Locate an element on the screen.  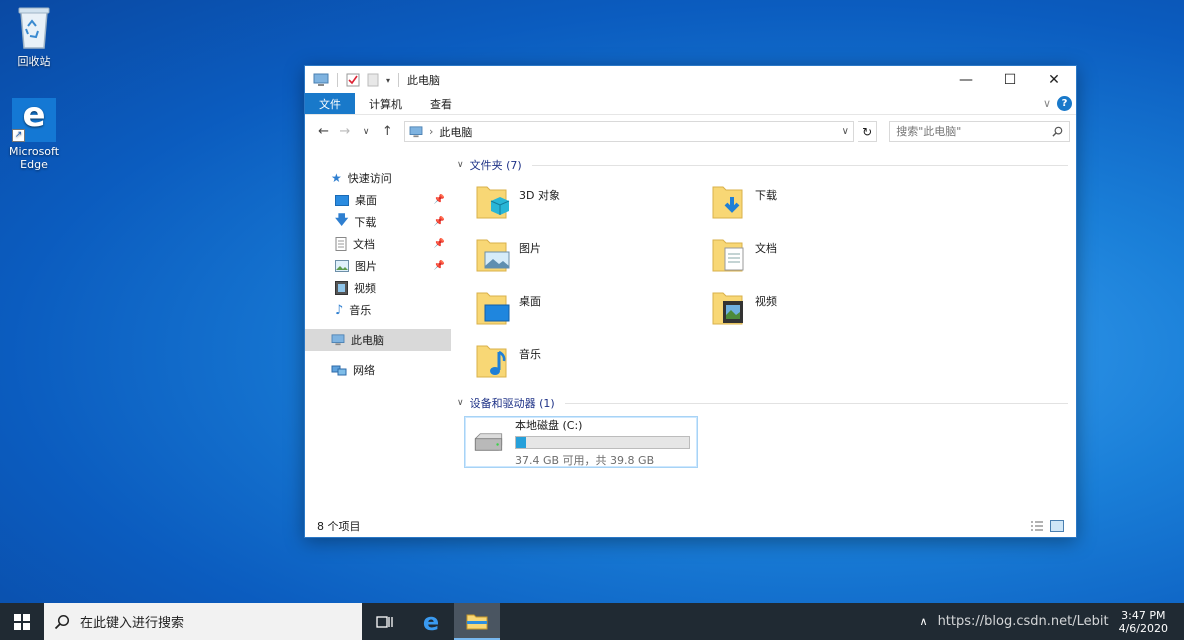
status-bar: 8 个项目 is located at coordinates (690, 526).